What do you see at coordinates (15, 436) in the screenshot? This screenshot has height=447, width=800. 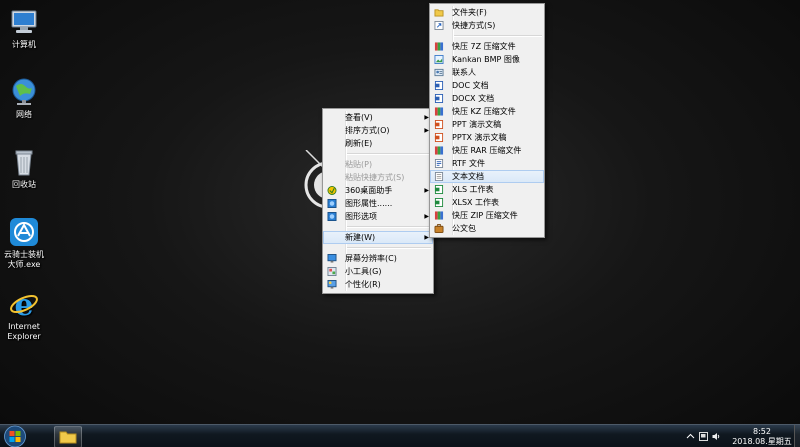 I see `start-button-windows-icon` at bounding box center [15, 436].